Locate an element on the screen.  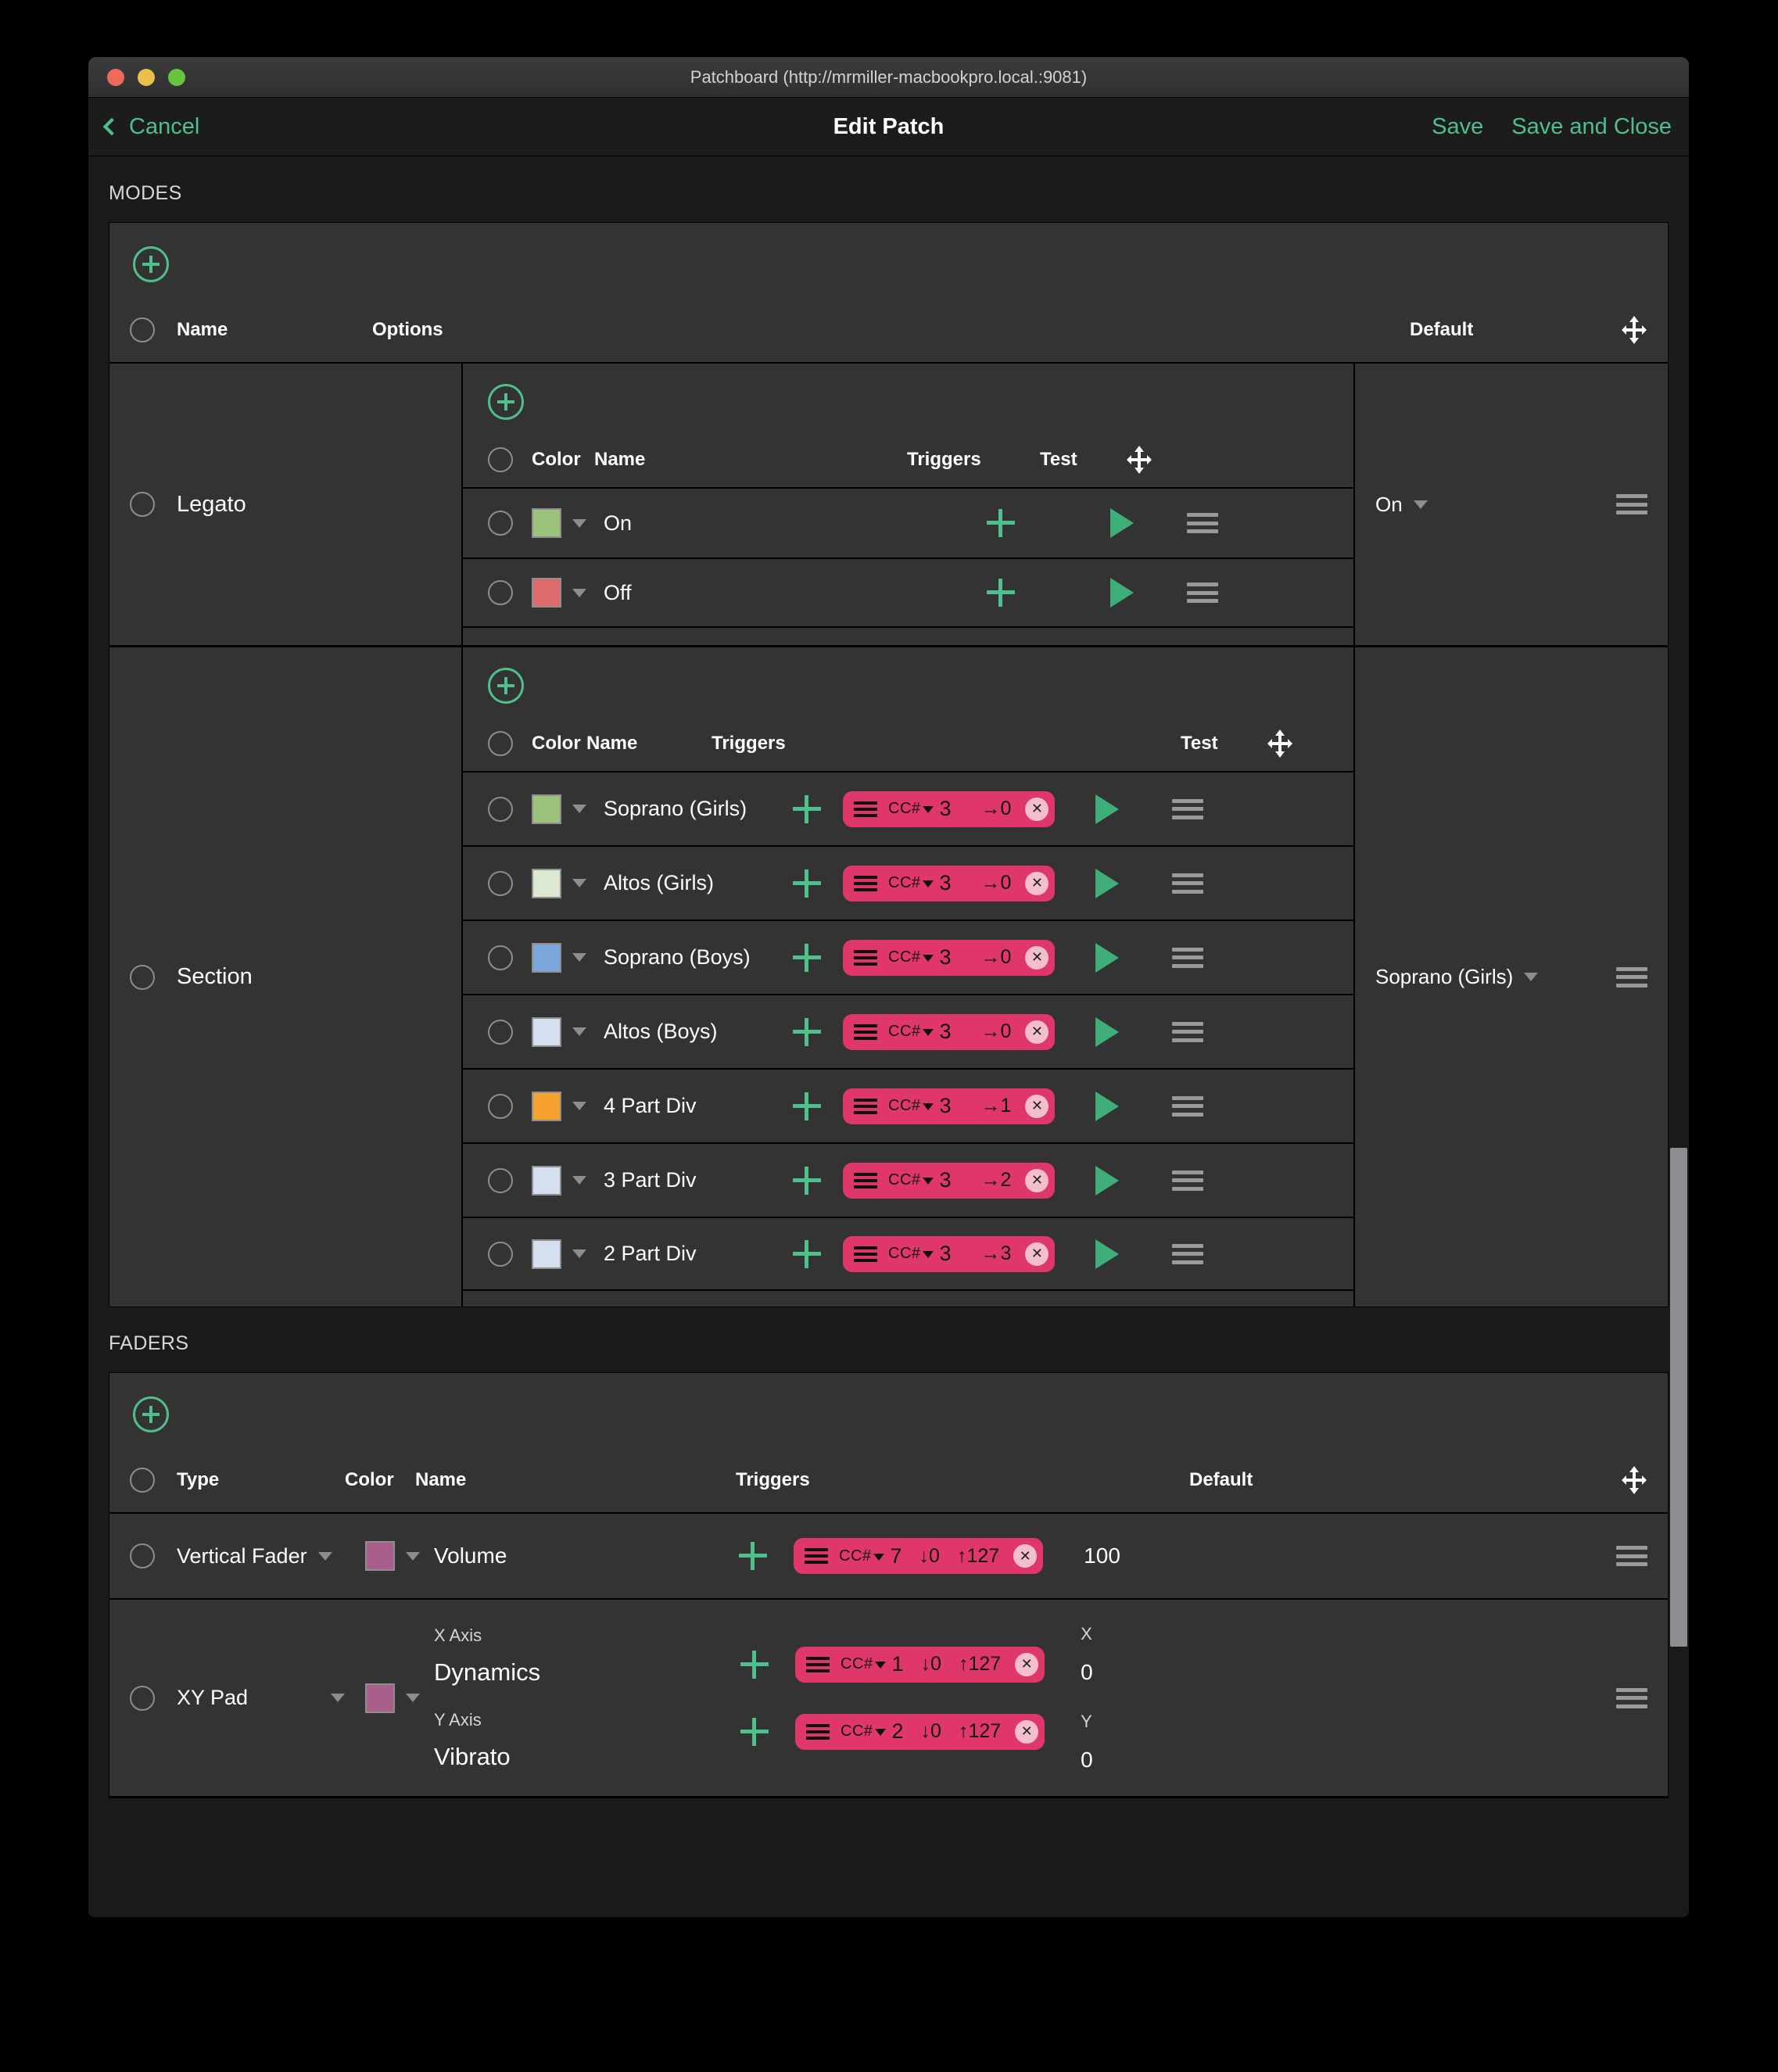
fader-name: Volume is located at coordinates (551, 1555).